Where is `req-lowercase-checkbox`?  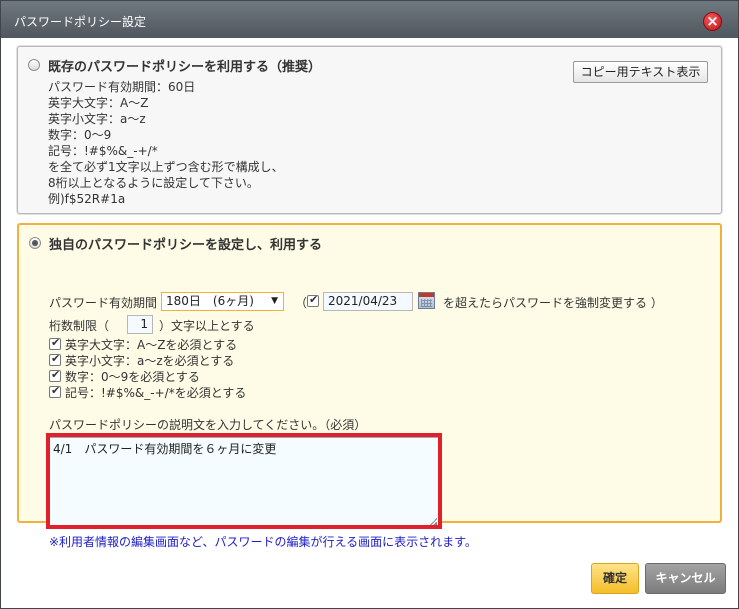
req-lowercase-checkbox is located at coordinates (55, 359).